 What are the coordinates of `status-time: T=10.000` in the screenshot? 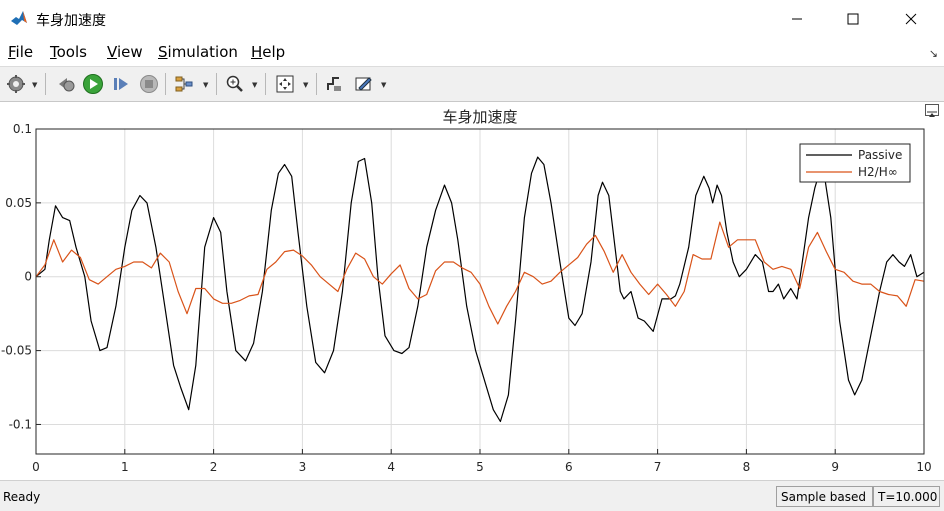 It's located at (906, 496).